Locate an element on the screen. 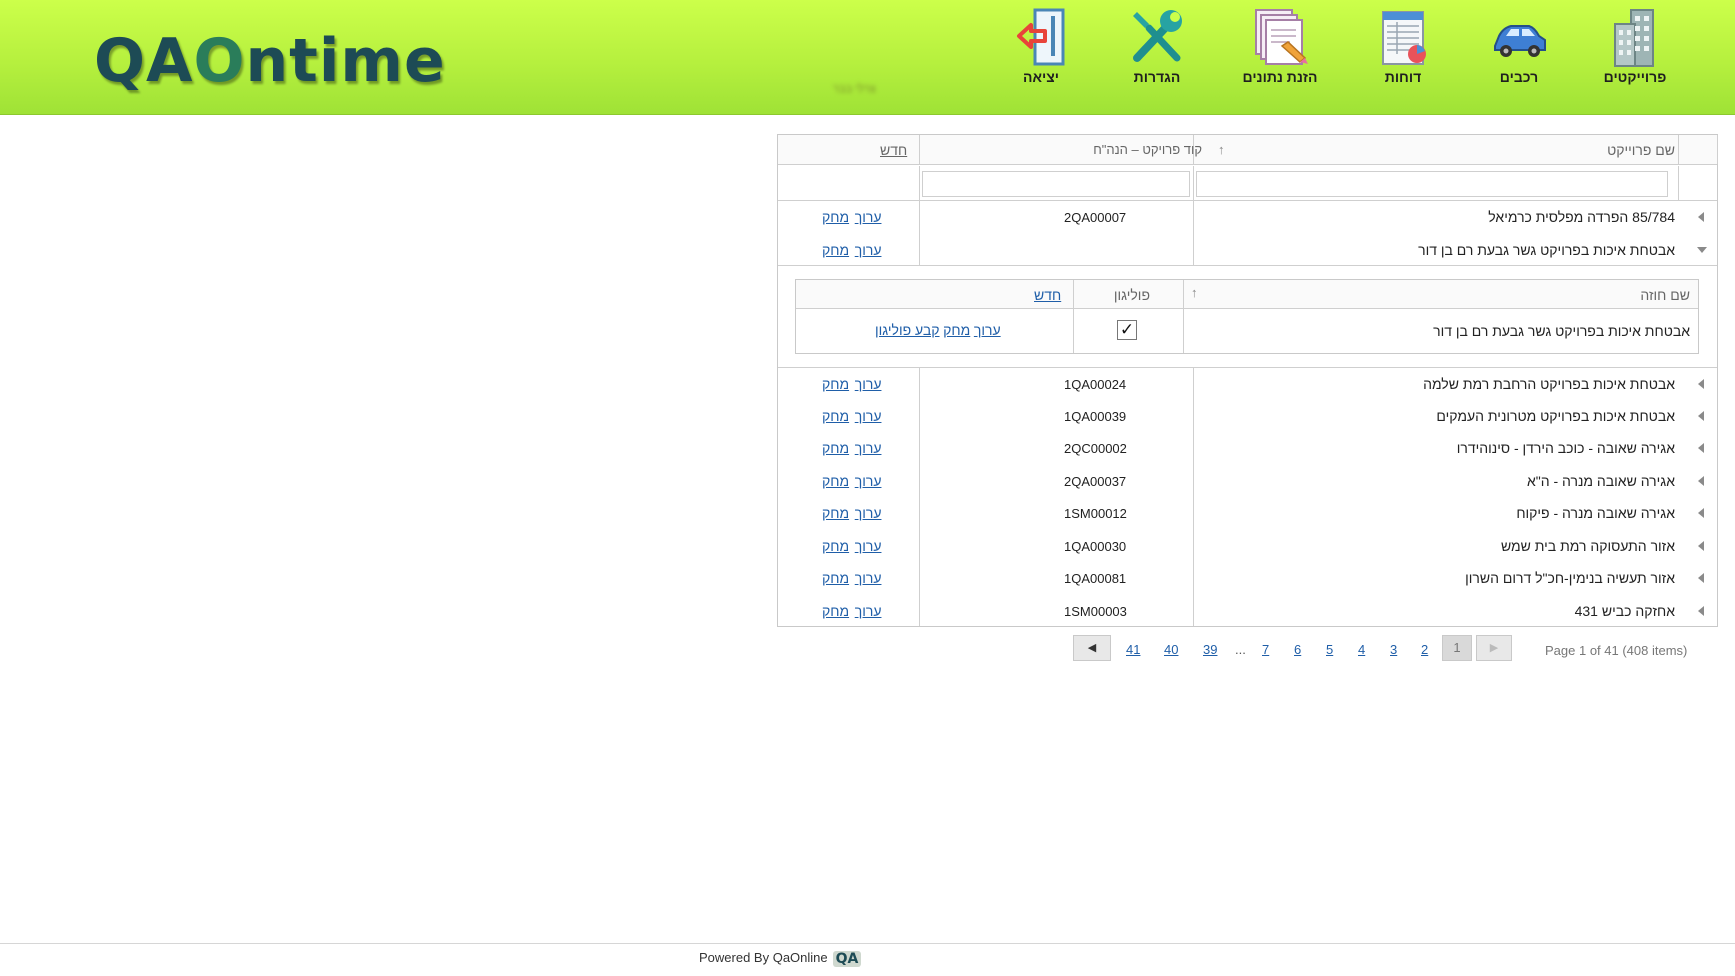  project-name: 85/784 הפרדה מפלסית כרמיאל is located at coordinates (1581, 217).